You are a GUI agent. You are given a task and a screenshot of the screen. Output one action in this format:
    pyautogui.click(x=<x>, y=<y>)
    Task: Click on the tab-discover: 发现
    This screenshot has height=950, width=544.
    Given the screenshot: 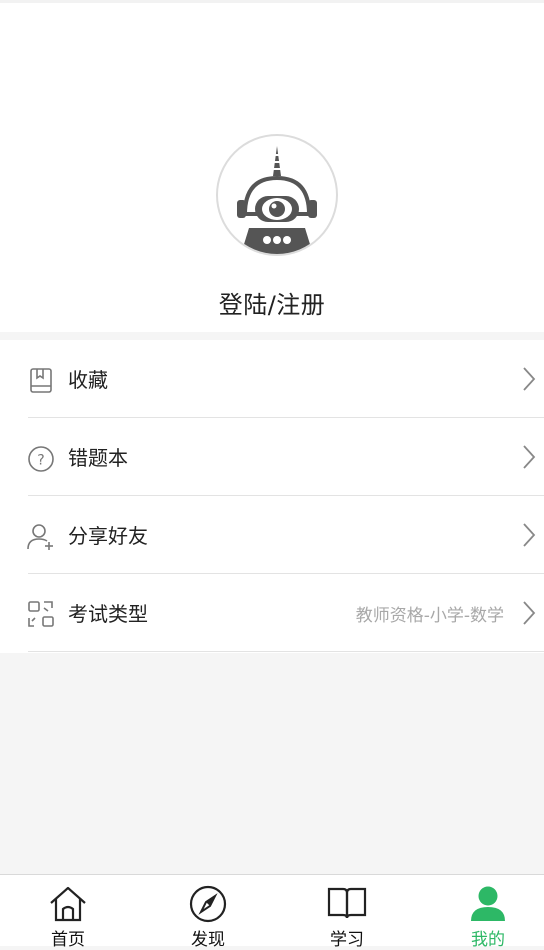 What is the action you would take?
    pyautogui.click(x=208, y=912)
    